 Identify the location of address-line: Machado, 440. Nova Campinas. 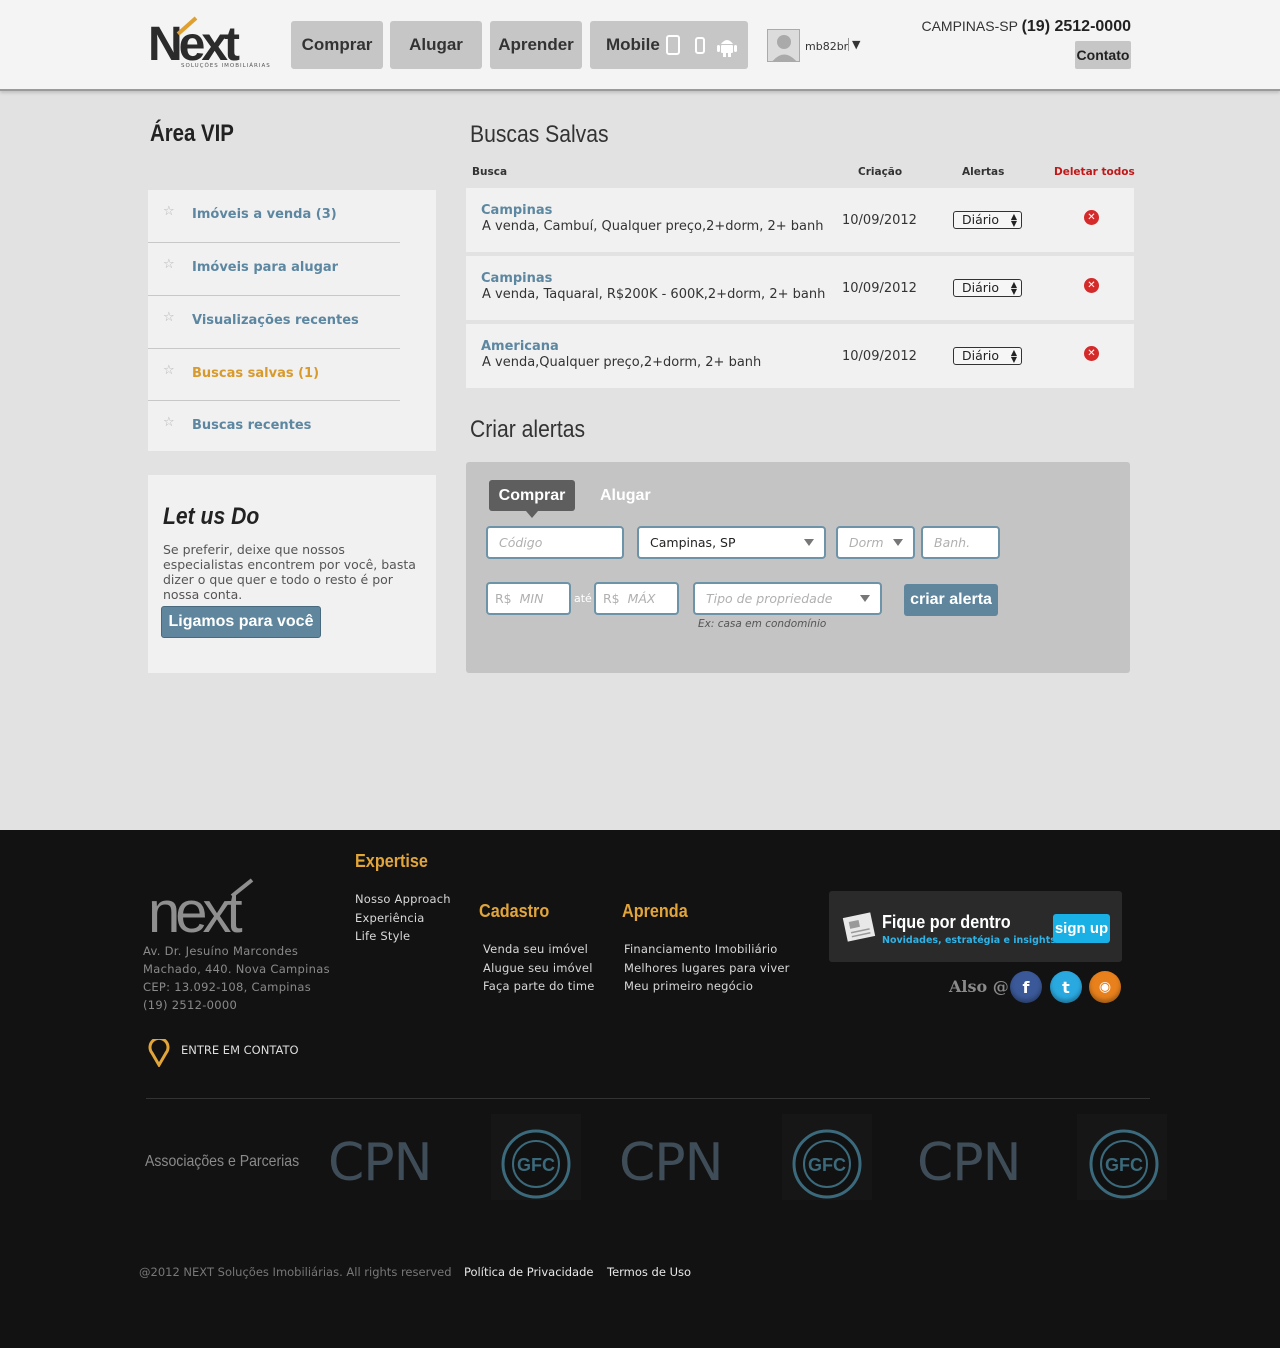
(236, 969).